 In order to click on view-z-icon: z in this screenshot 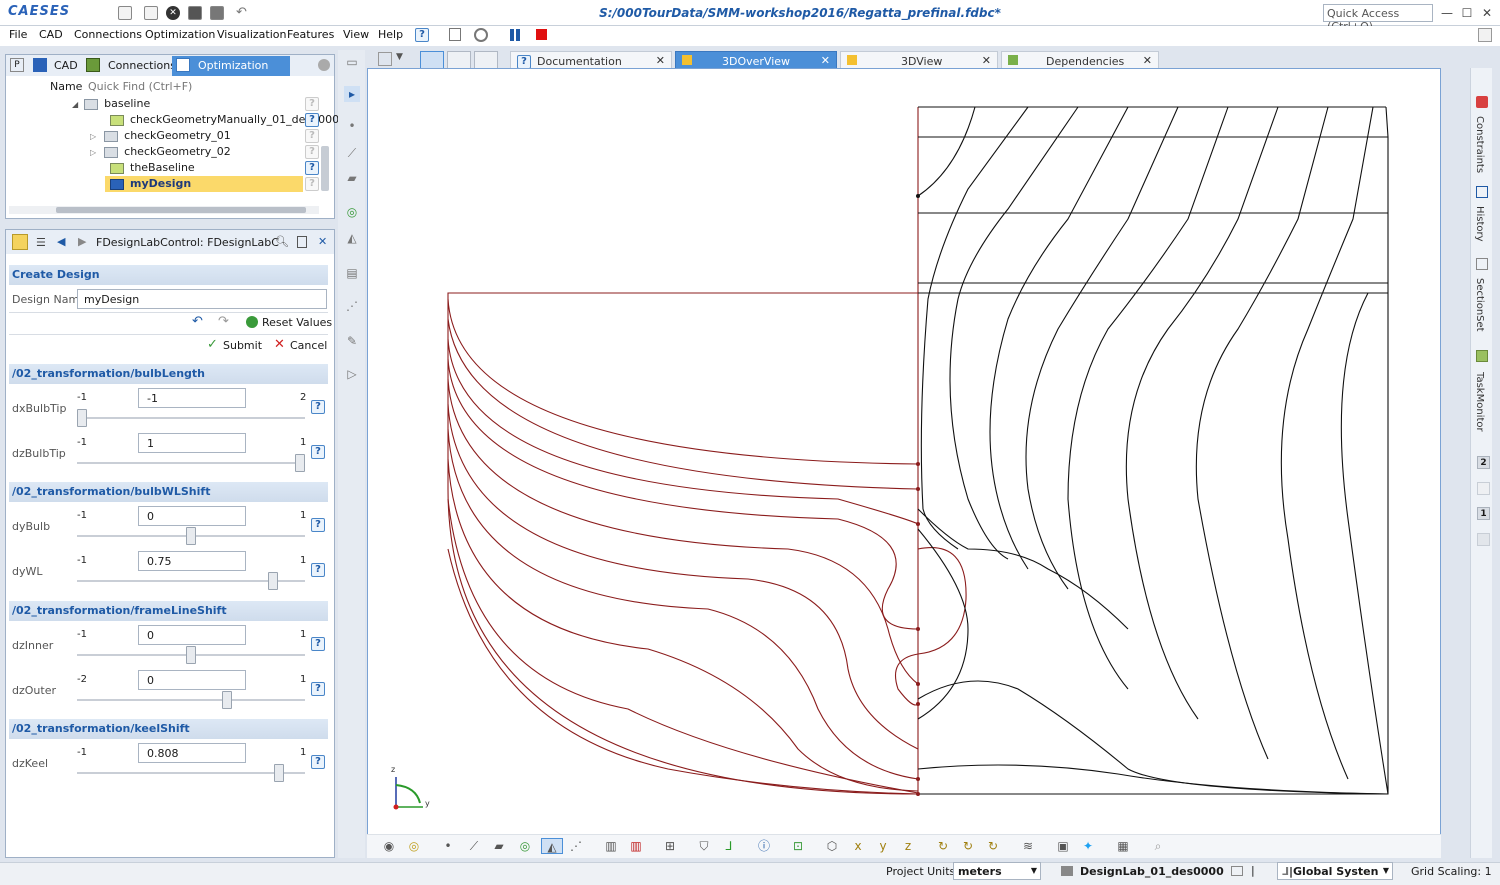, I will do `click(908, 846)`.